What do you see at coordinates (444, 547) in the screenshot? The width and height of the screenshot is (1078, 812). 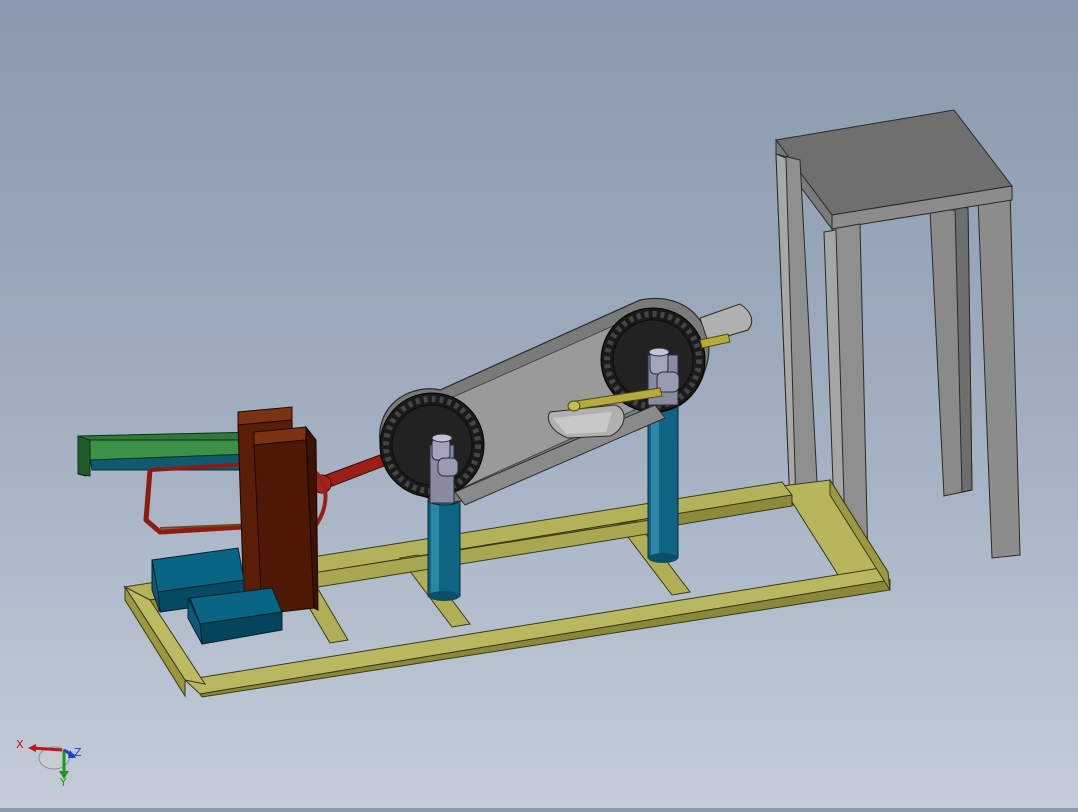 I see `left-column` at bounding box center [444, 547].